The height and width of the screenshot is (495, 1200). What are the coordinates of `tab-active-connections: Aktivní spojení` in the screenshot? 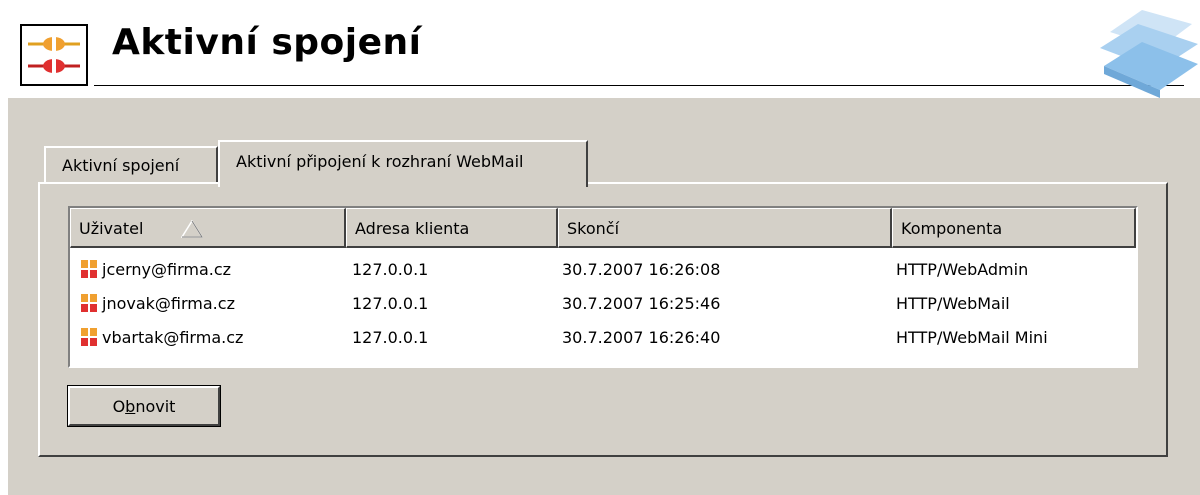 It's located at (131, 165).